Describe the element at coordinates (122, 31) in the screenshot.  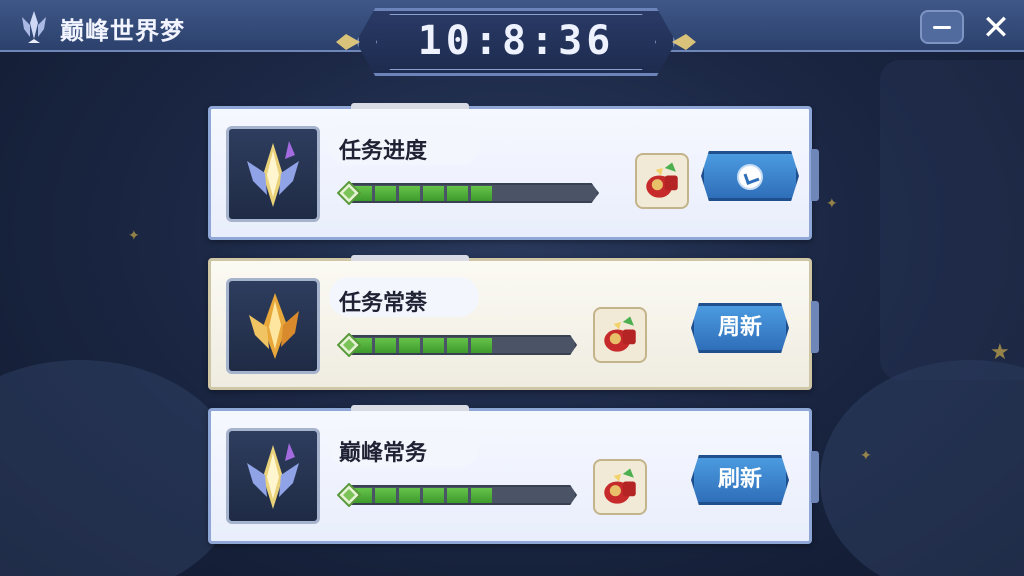
I see `app-title: 巅峰世界梦` at that location.